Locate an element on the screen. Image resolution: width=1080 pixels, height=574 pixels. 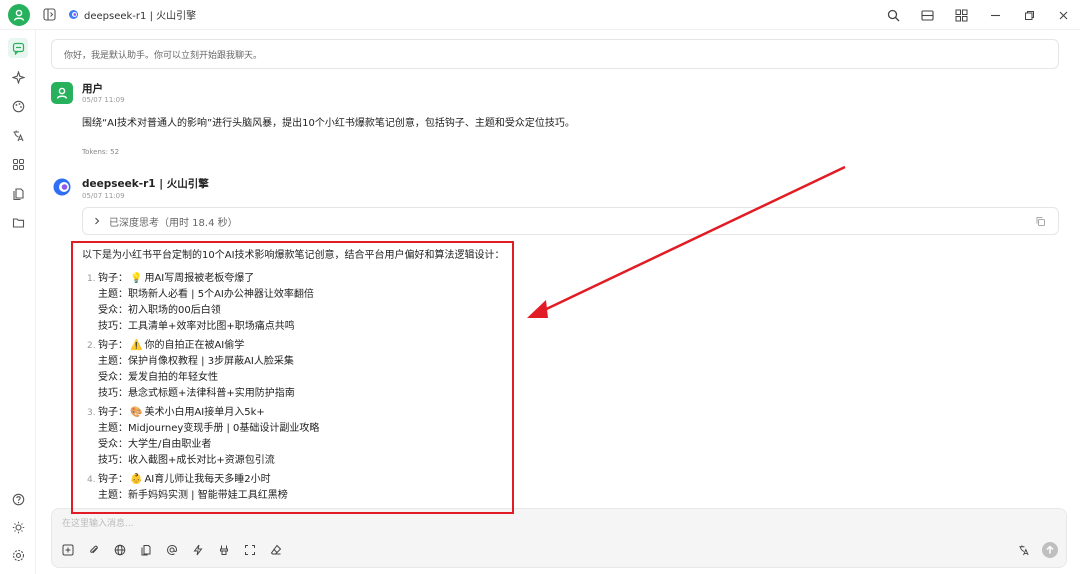
warning-icon: ⚠️ is located at coordinates (136, 345).